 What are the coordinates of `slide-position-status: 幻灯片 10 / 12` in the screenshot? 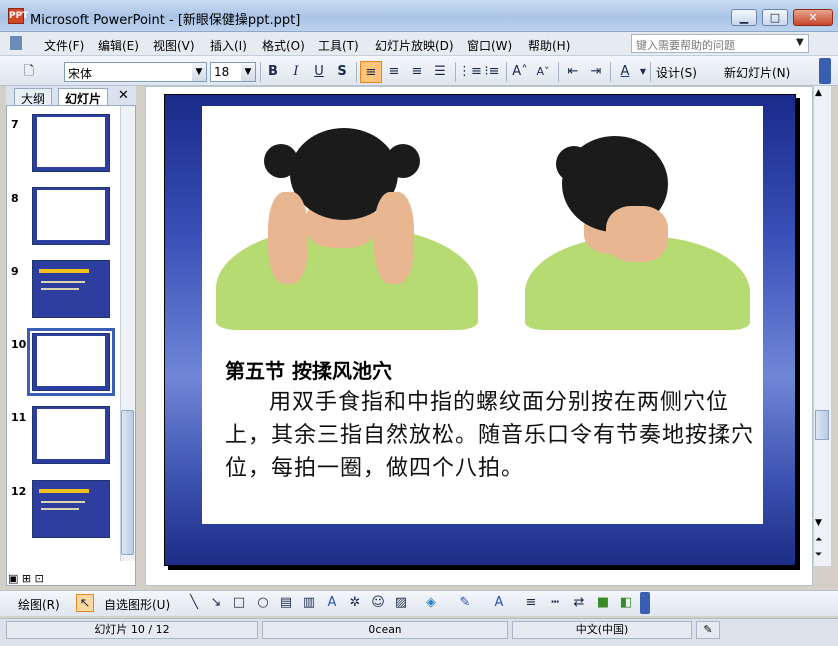 It's located at (132, 630).